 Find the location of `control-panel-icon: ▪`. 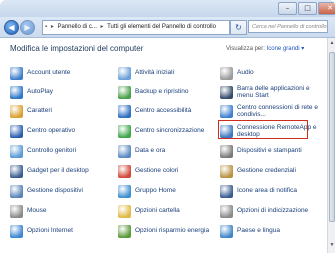

control-panel-icon: ▪ is located at coordinates (46, 27).